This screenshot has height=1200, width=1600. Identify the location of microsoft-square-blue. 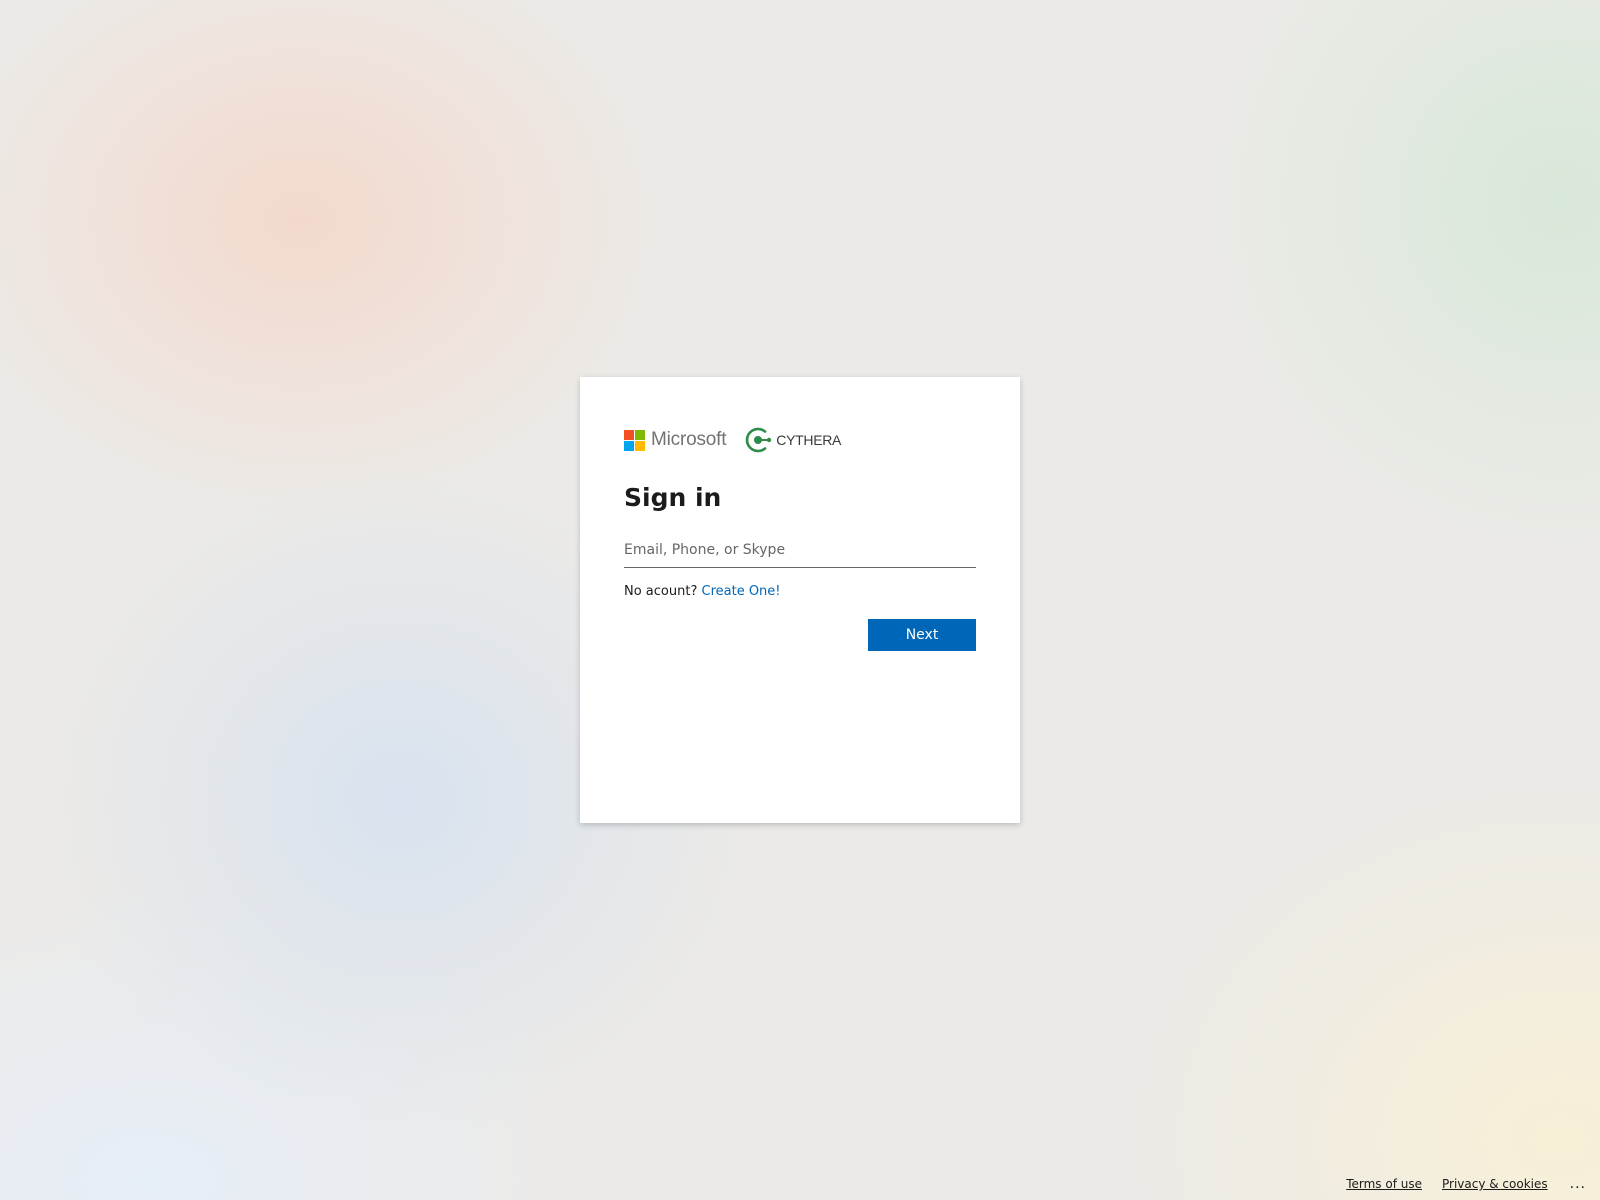
(629, 445).